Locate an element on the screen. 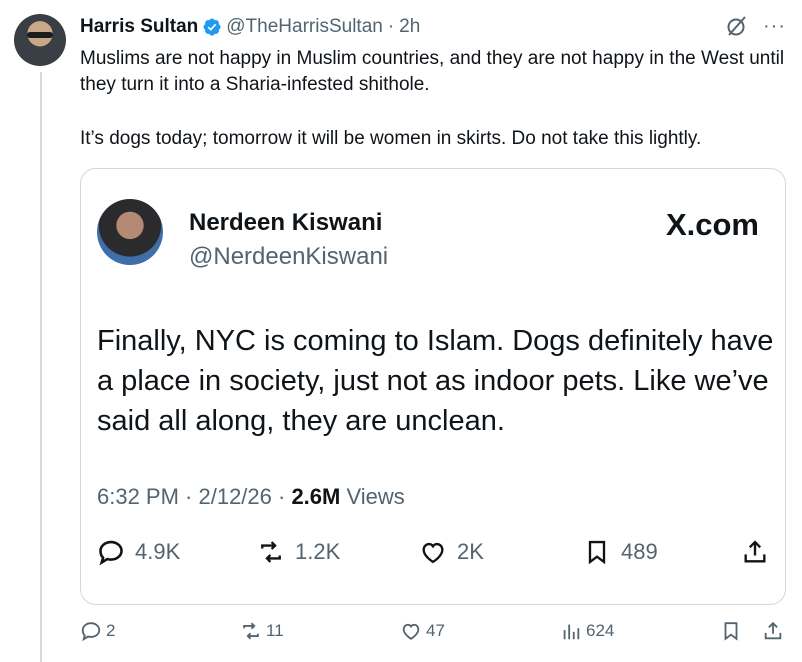 The image size is (802, 662). quoted-author-avatar is located at coordinates (130, 232).